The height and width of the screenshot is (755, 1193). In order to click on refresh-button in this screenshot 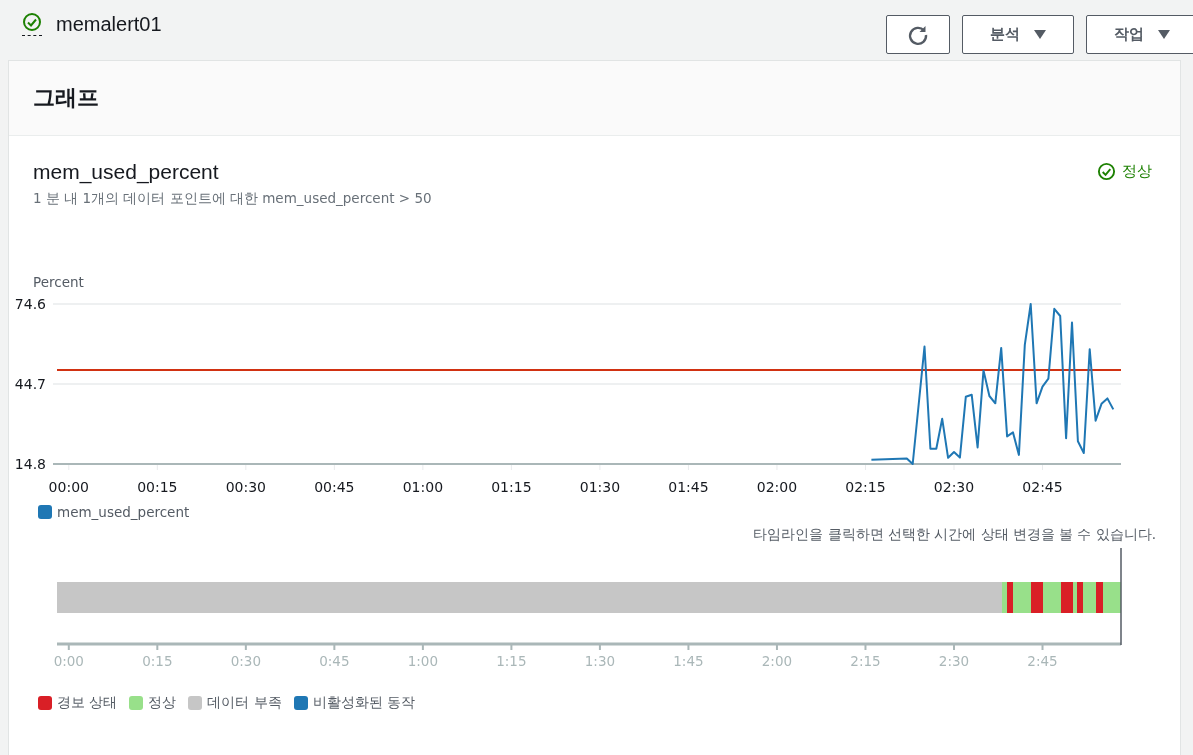, I will do `click(918, 34)`.